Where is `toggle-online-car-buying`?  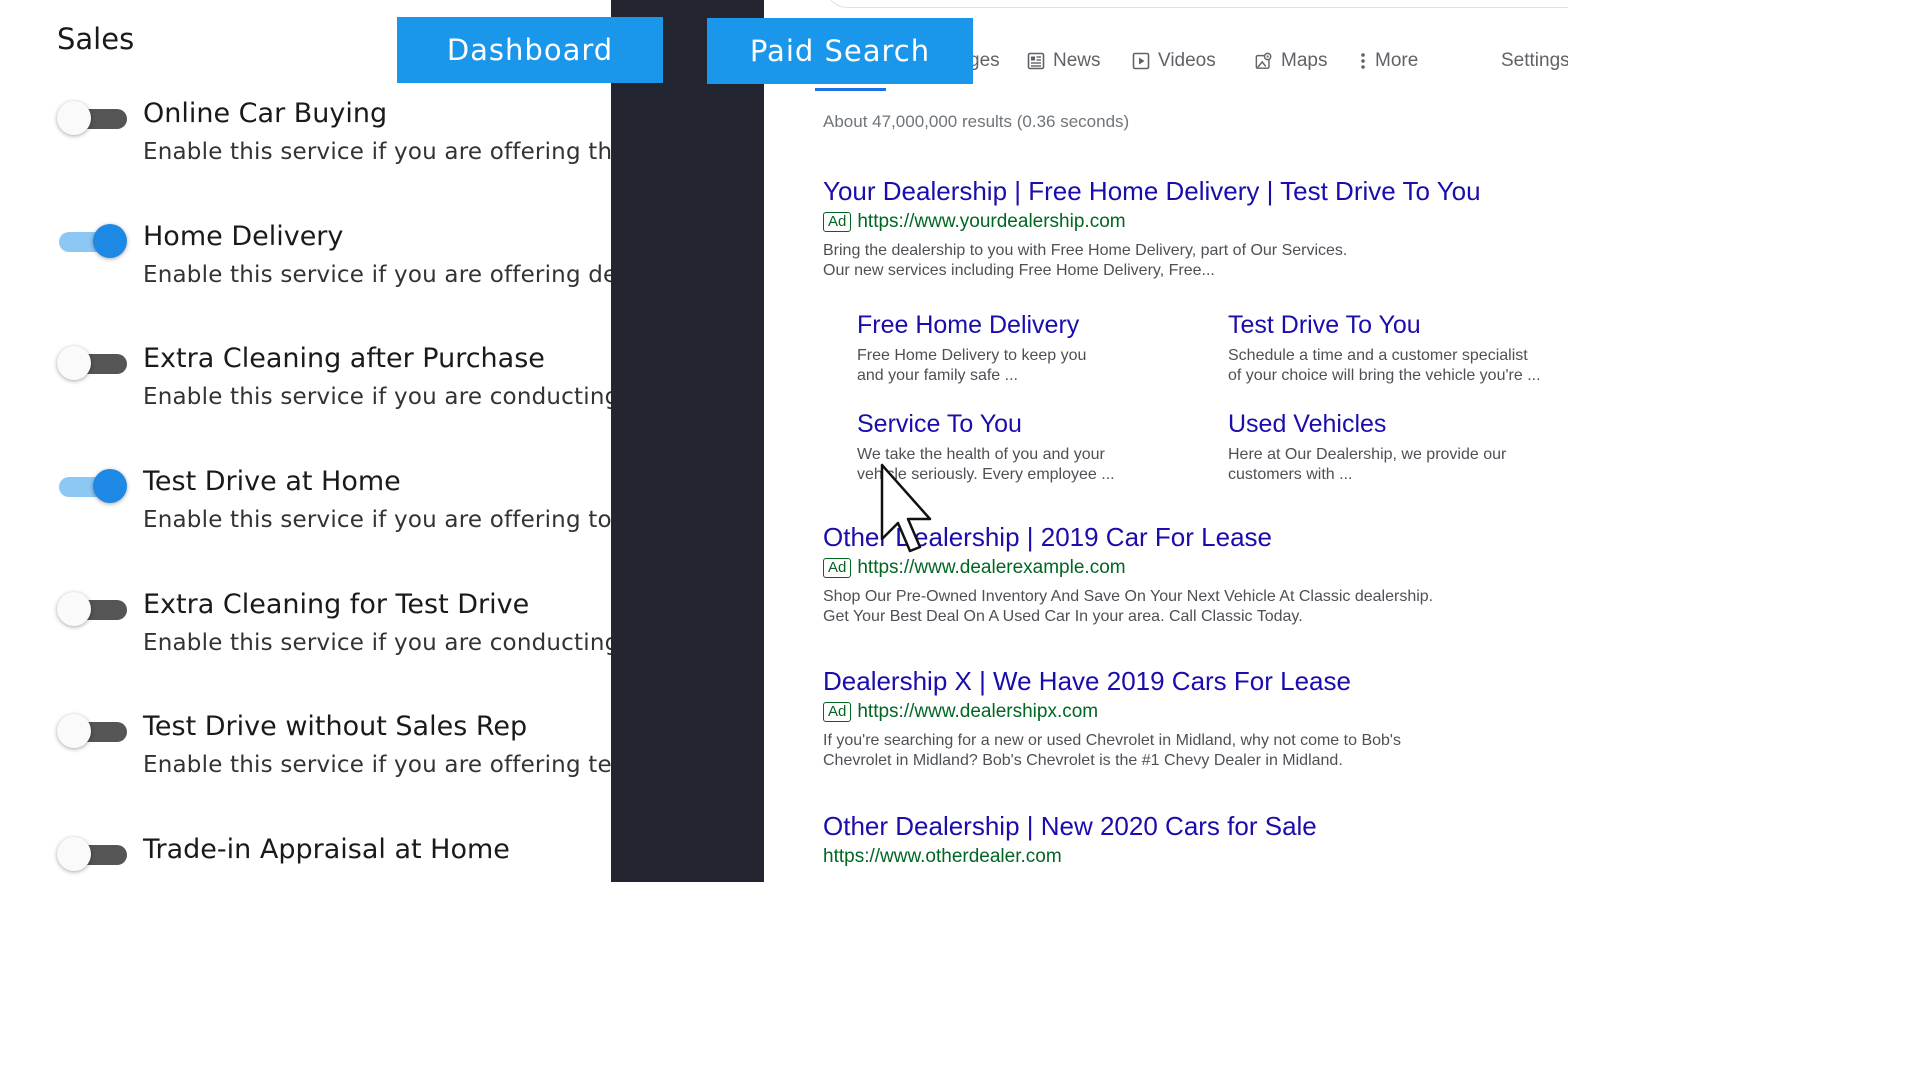
toggle-online-car-buying is located at coordinates (92, 118).